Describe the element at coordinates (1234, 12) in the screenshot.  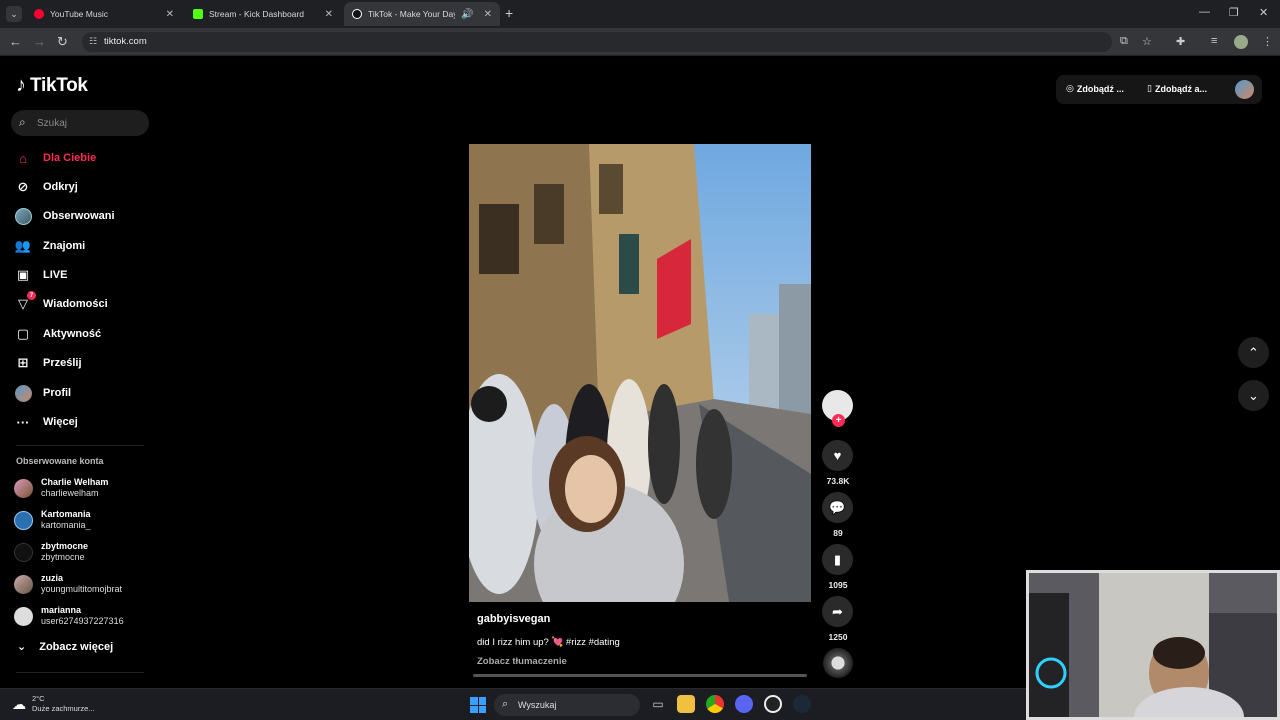
I see `restore-button: ❐` at that location.